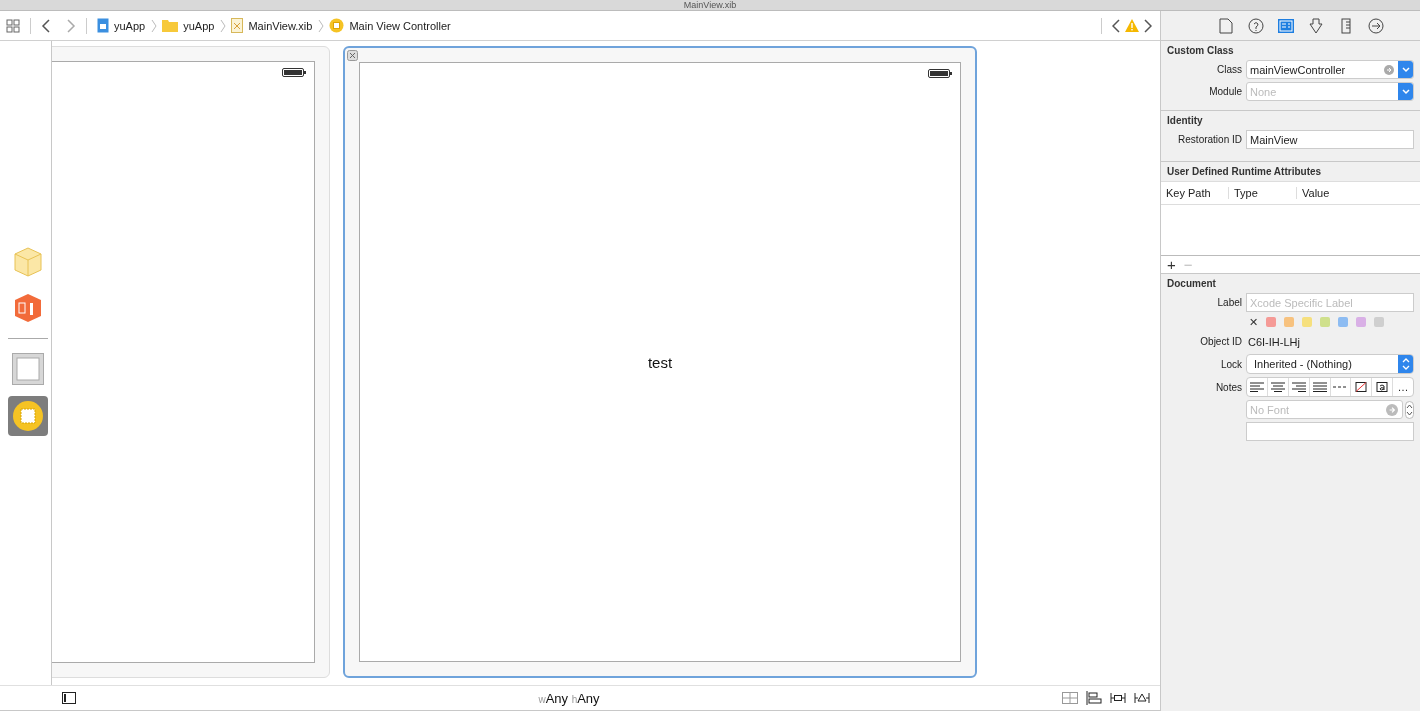 This screenshot has width=1420, height=711. I want to click on pin-icon, so click(1118, 698).